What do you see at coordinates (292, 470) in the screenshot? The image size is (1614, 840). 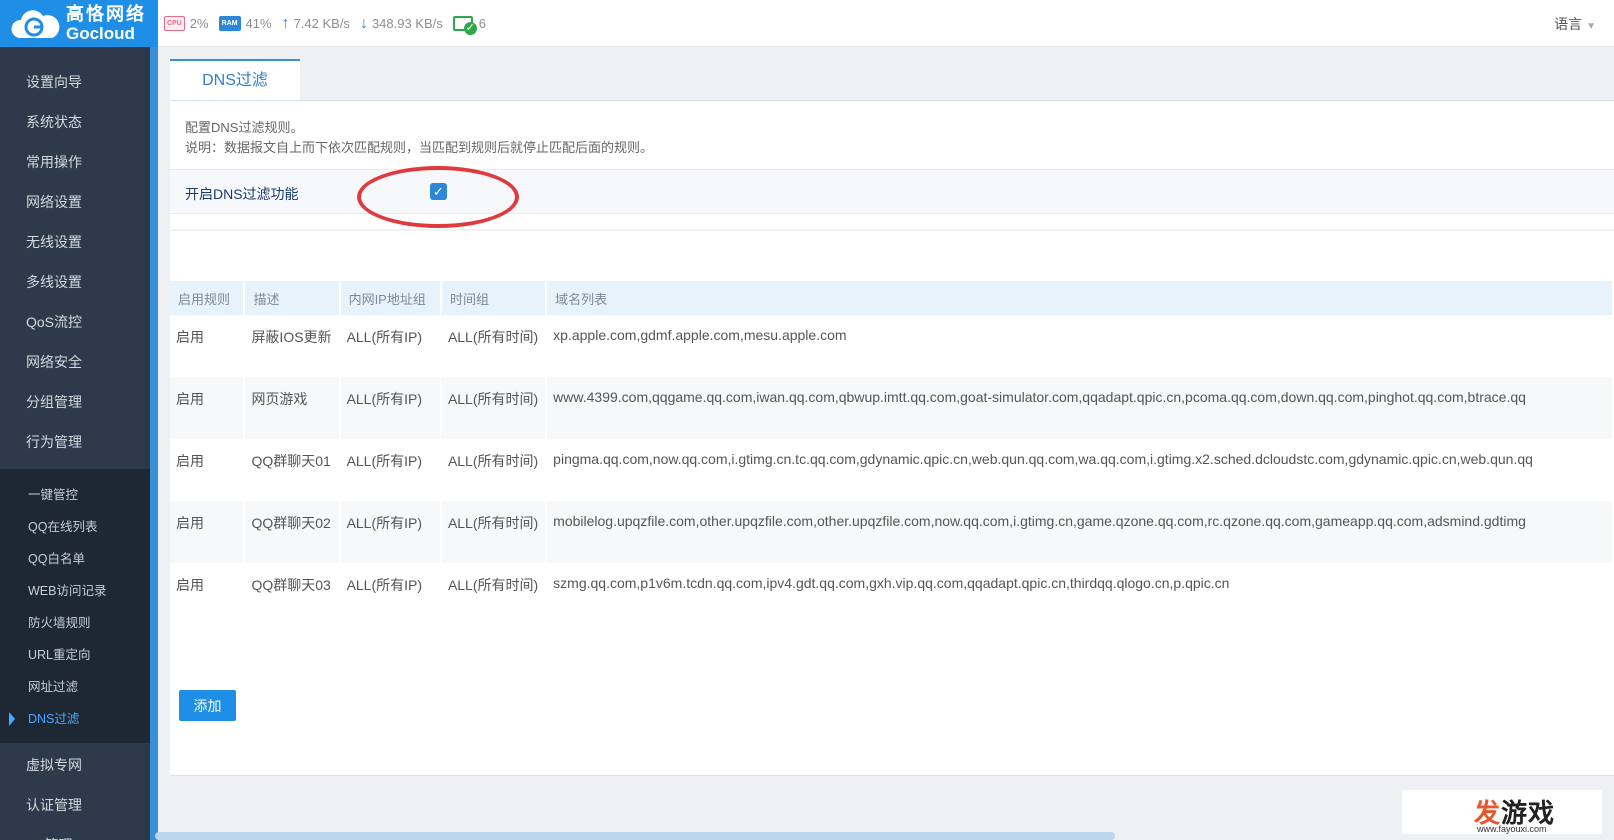 I see `cell-description: QQ群聊天01` at bounding box center [292, 470].